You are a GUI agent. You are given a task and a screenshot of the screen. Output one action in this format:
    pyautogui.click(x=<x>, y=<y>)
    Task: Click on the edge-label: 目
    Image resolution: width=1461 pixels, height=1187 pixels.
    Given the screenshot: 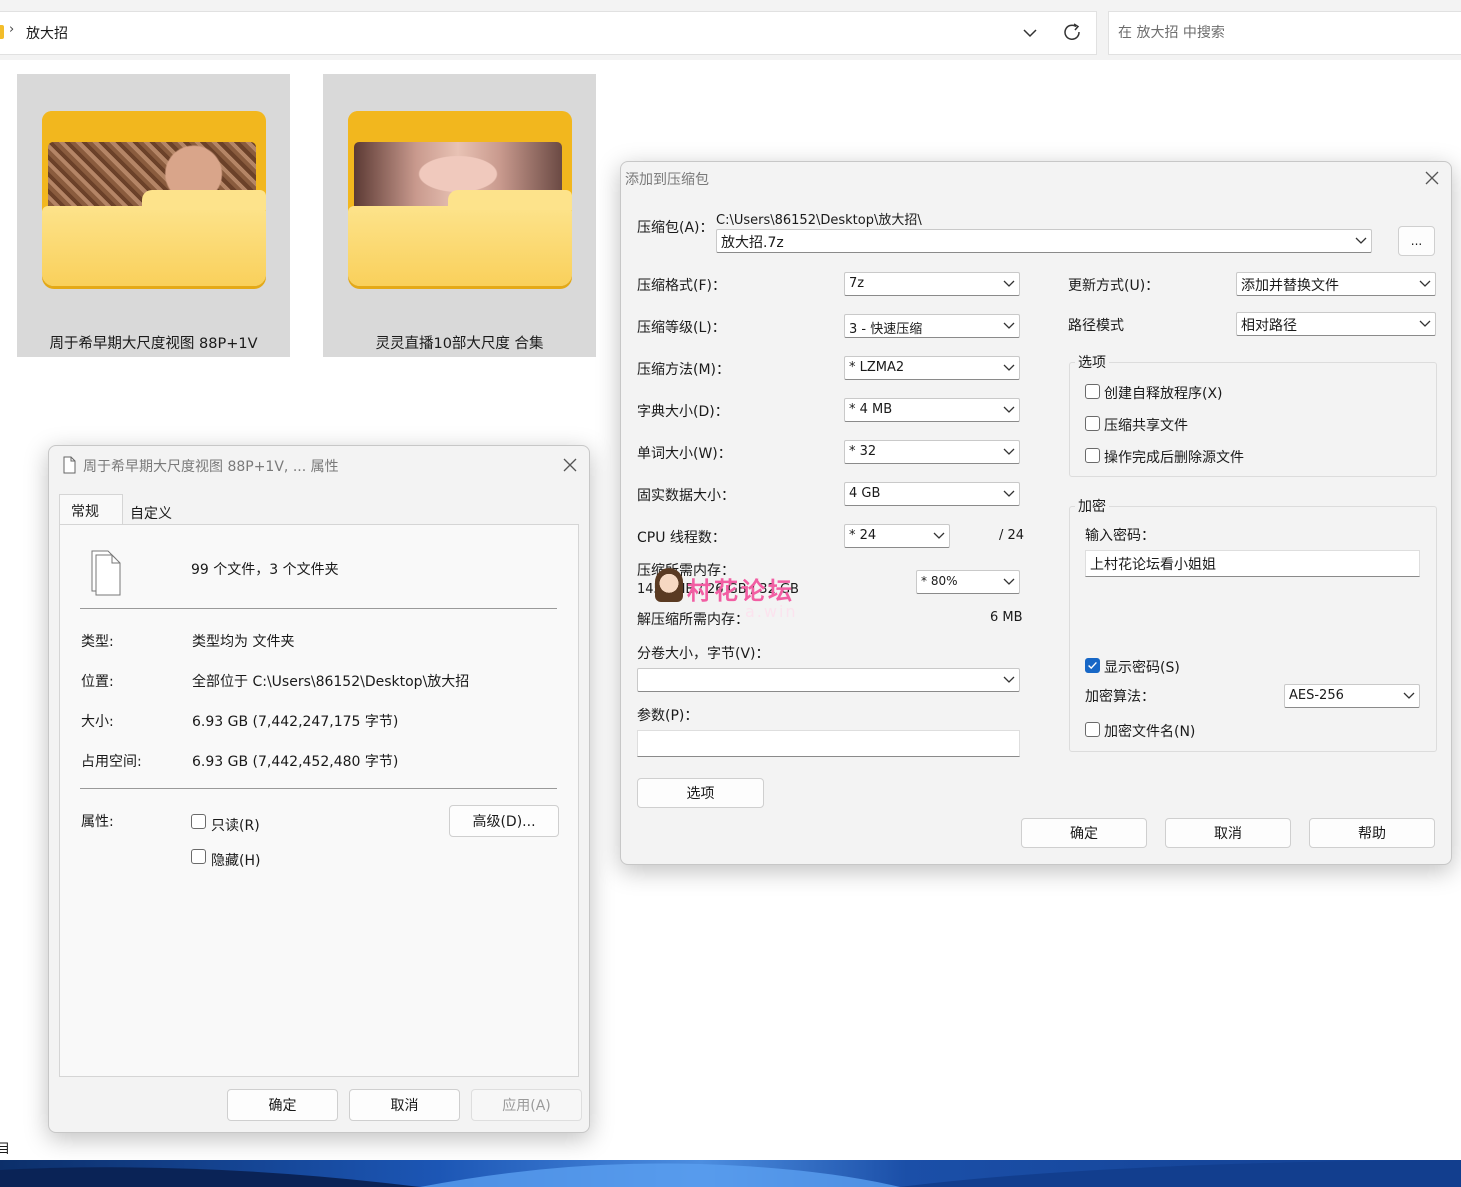 What is the action you would take?
    pyautogui.click(x=5, y=1149)
    